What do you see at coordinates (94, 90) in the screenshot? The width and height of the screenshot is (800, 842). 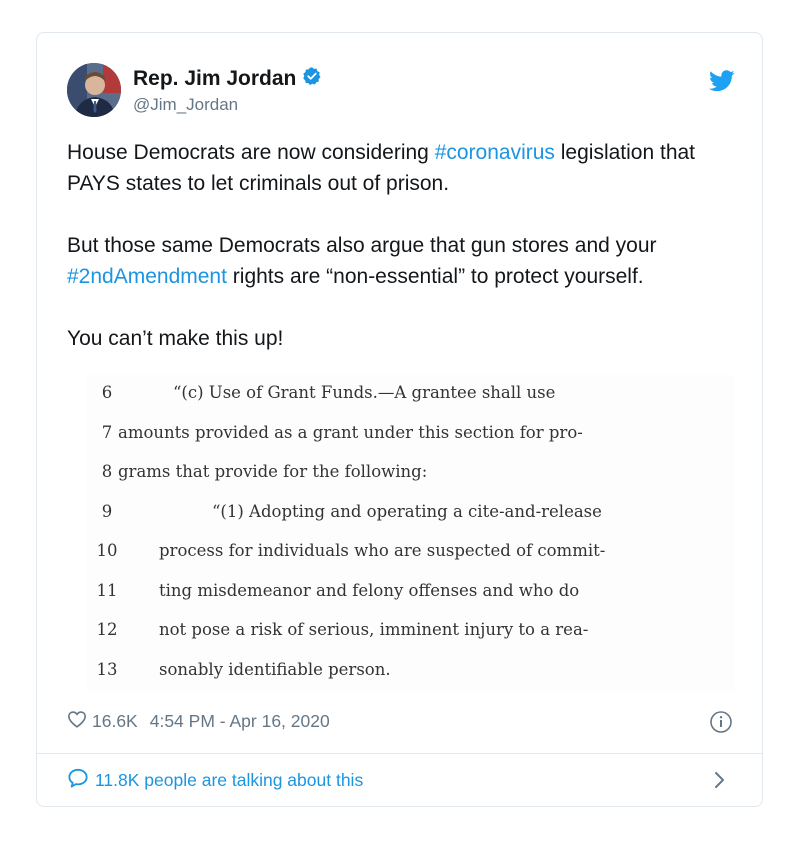 I see `avatar` at bounding box center [94, 90].